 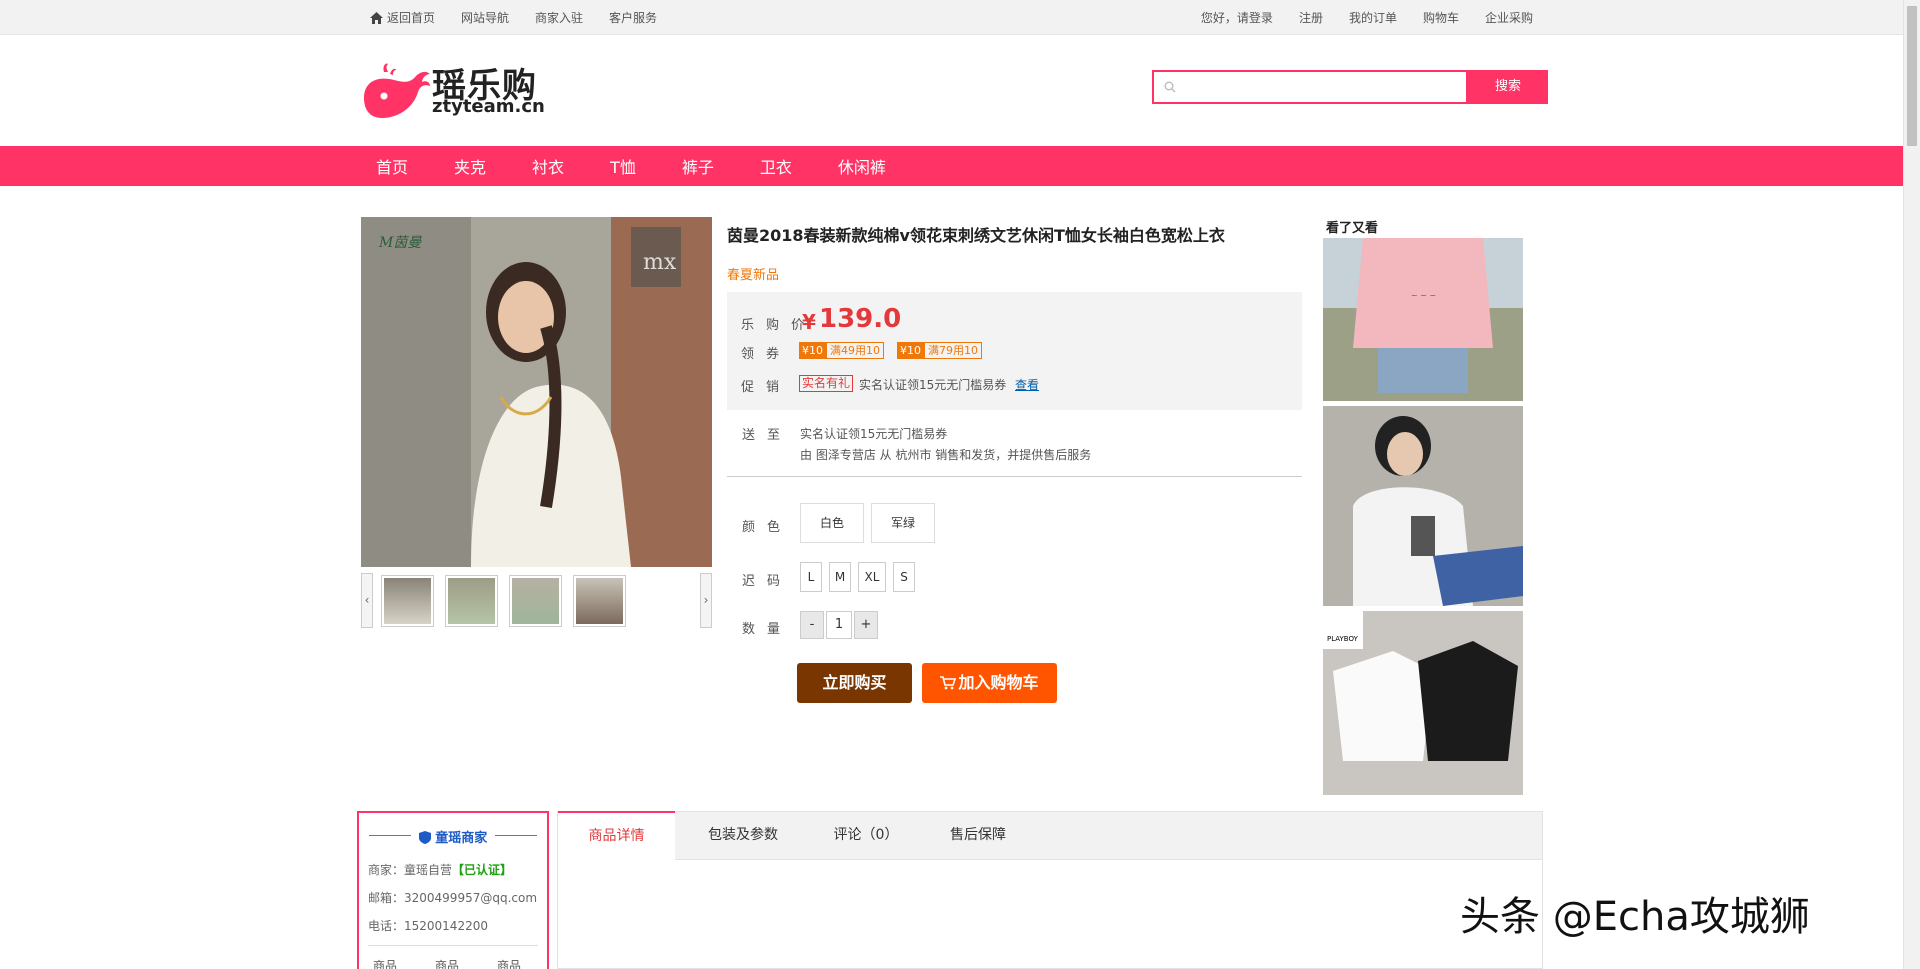 I want to click on look-again-title: 看了又看, so click(x=1352, y=228).